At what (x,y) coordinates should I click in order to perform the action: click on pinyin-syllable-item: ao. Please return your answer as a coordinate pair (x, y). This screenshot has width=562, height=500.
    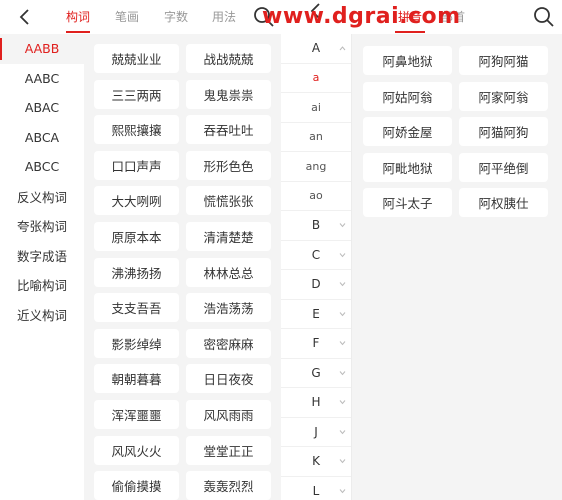
    Looking at the image, I should click on (316, 196).